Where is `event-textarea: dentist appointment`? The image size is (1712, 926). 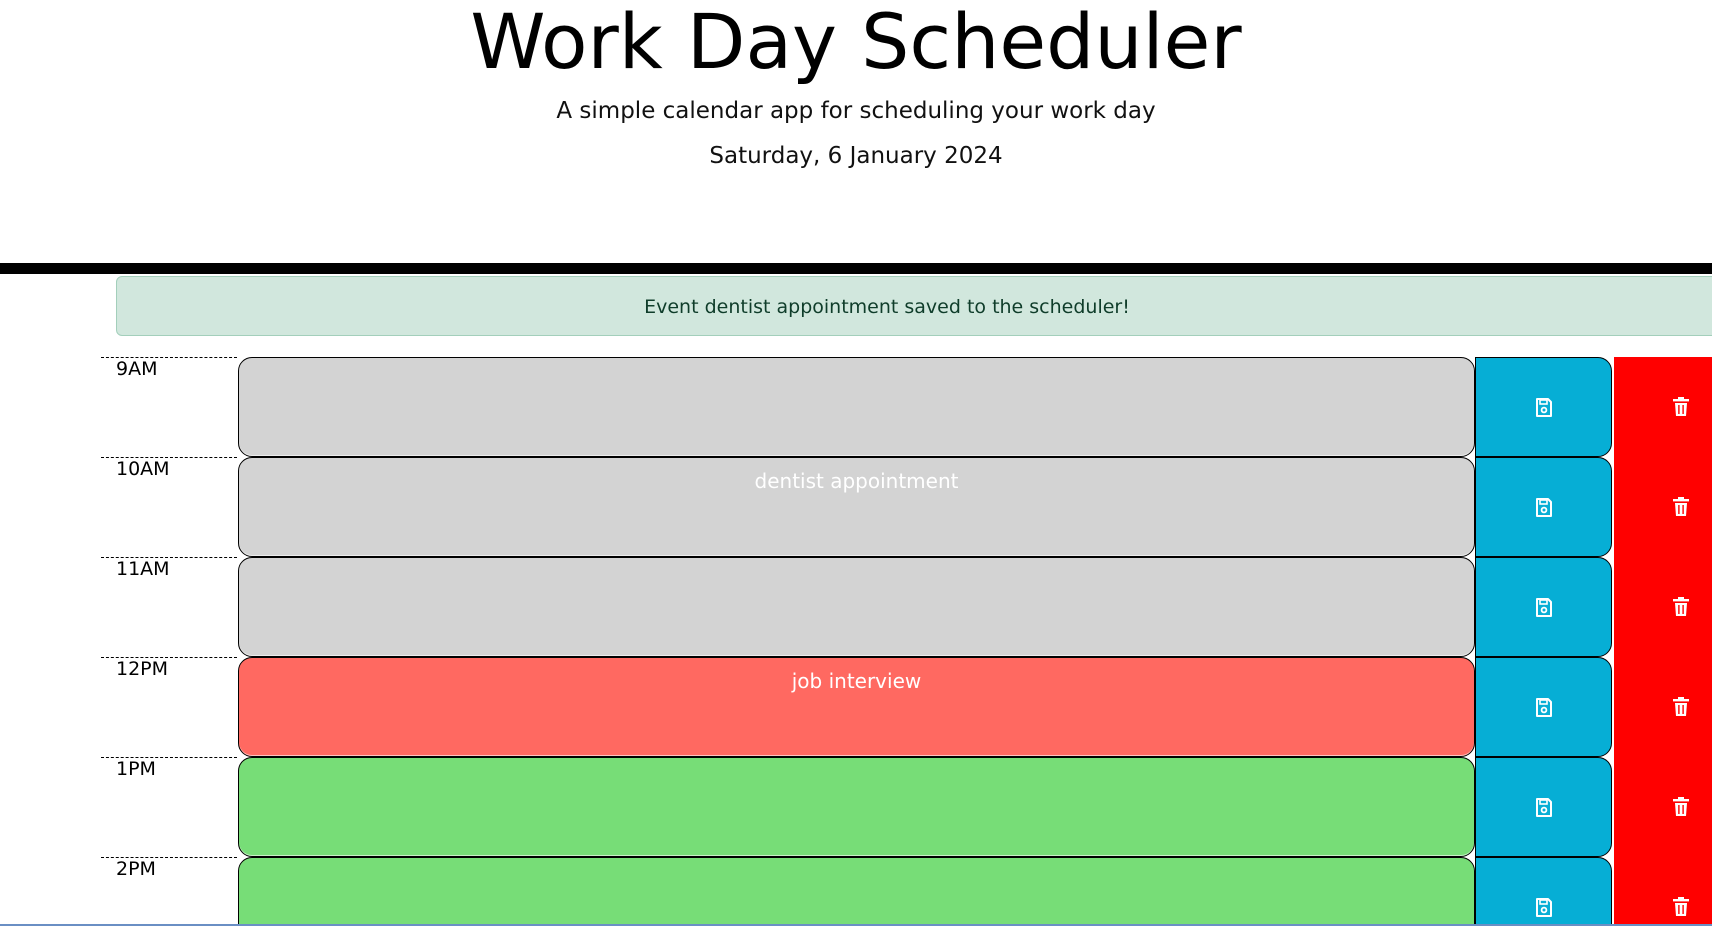
event-textarea: dentist appointment is located at coordinates (856, 507).